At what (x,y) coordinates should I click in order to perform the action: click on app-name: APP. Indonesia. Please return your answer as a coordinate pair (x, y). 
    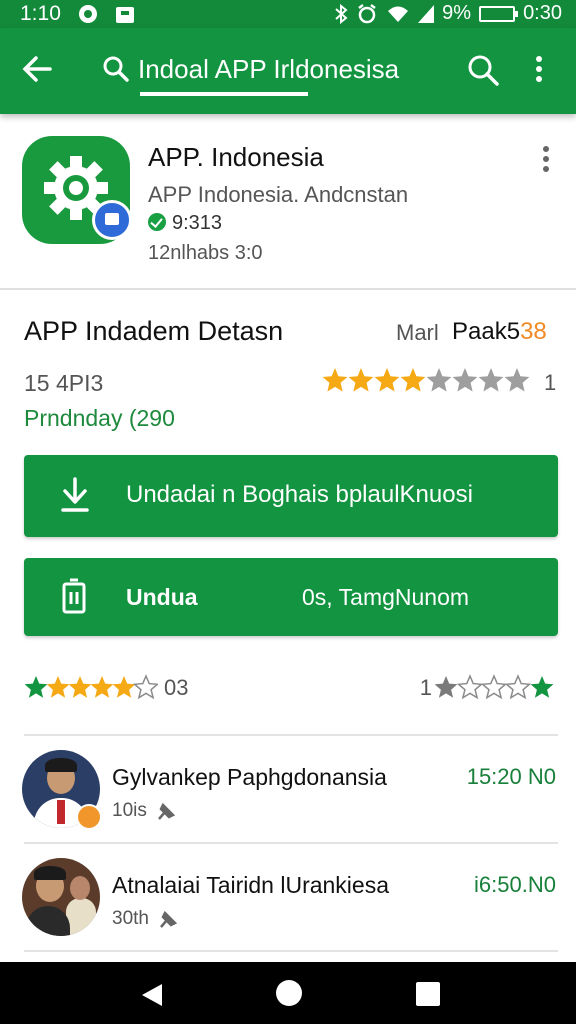
    Looking at the image, I should click on (236, 157).